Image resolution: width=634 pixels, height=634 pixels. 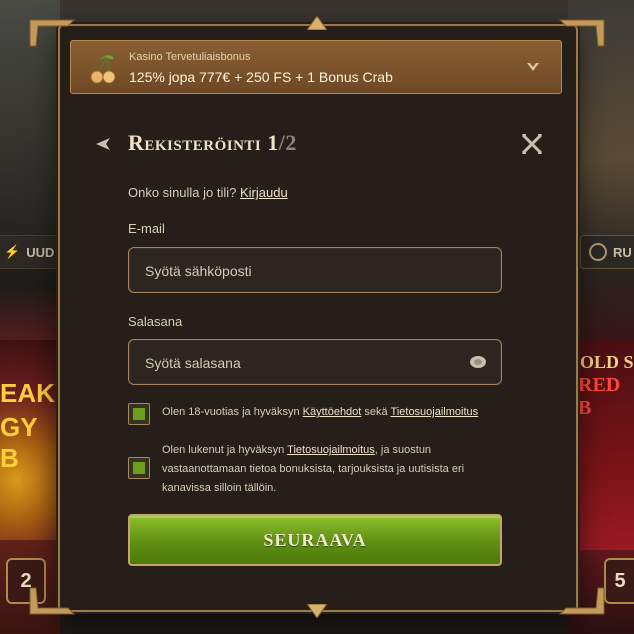 I want to click on bonus-value: 125% jopa 777€ + 250 FS + 1 Bonus Crab, so click(x=261, y=77).